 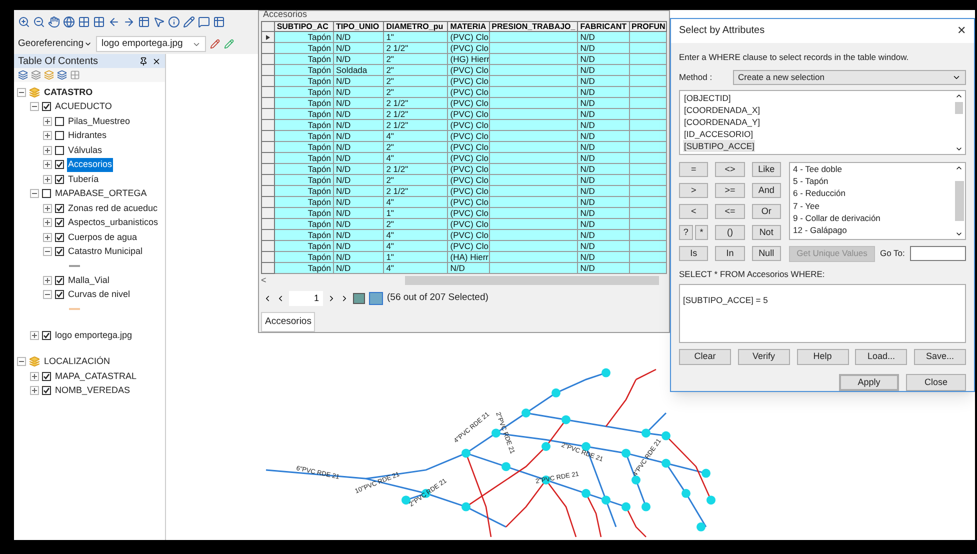 What do you see at coordinates (102, 237) in the screenshot?
I see `layer-label: Cuerpos de agua` at bounding box center [102, 237].